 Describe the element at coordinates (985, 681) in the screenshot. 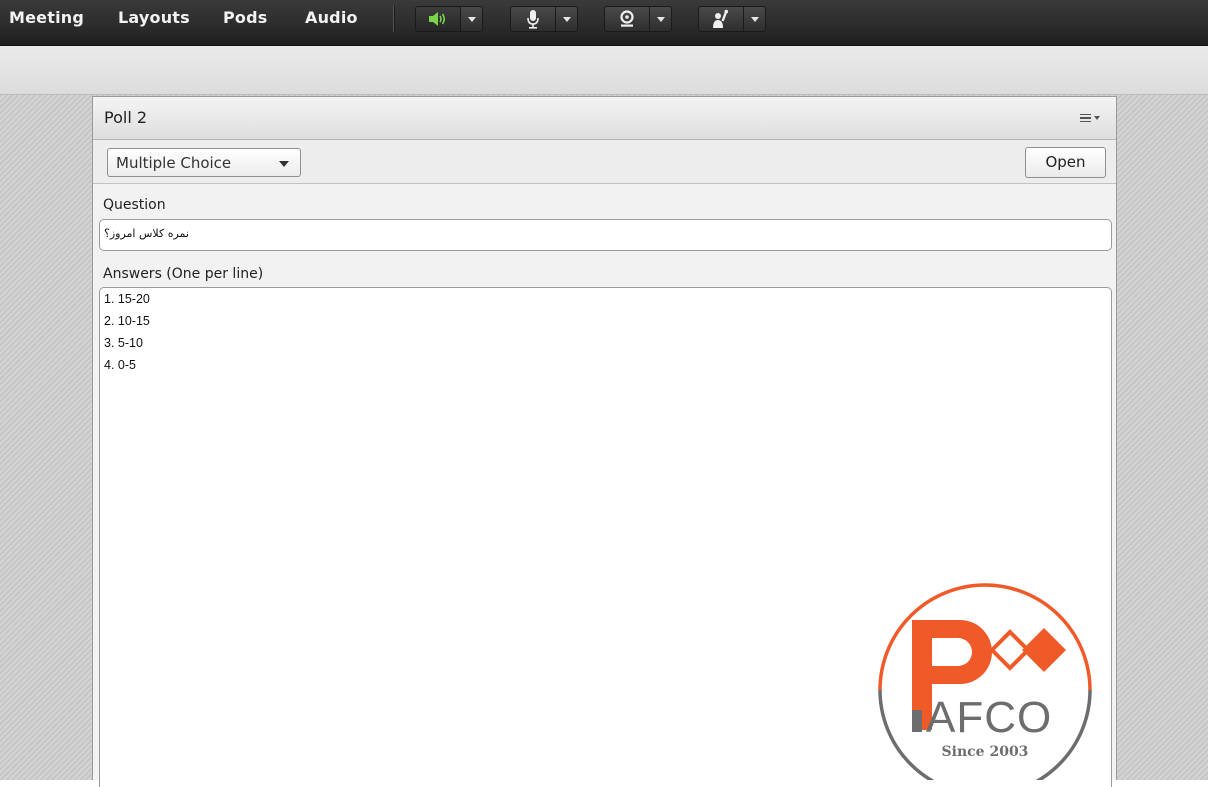

I see `pafco-logo: AFCO Since 2003` at that location.